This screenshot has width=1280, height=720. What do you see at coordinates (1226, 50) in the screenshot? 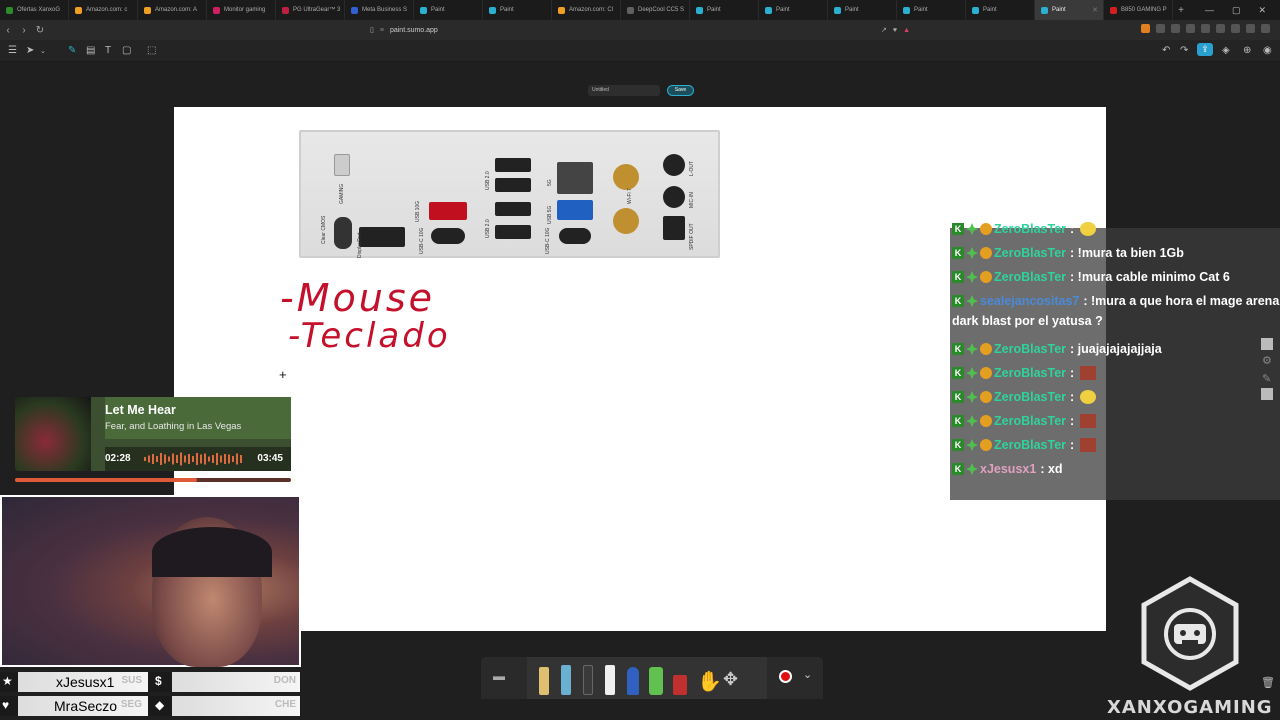
I see `layers-icon: ◈` at bounding box center [1226, 50].